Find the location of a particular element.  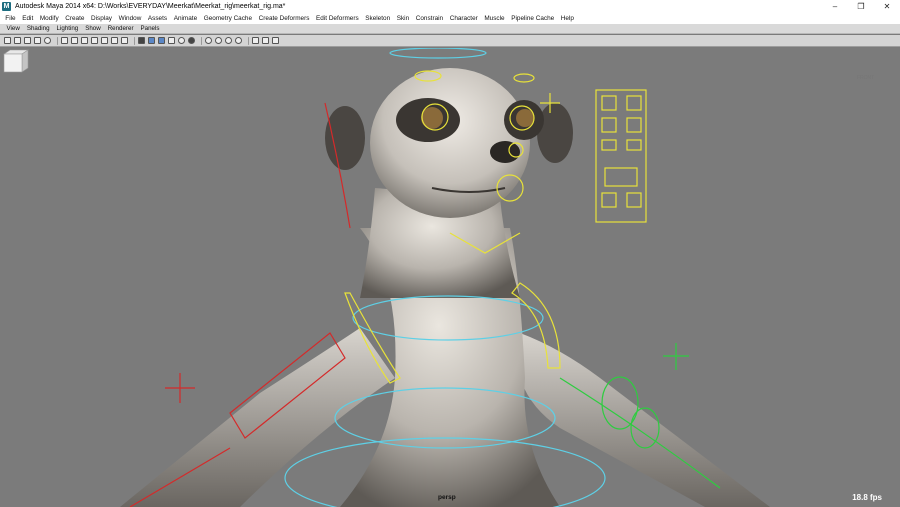

menu-skeleton: Skeleton is located at coordinates (377, 18).